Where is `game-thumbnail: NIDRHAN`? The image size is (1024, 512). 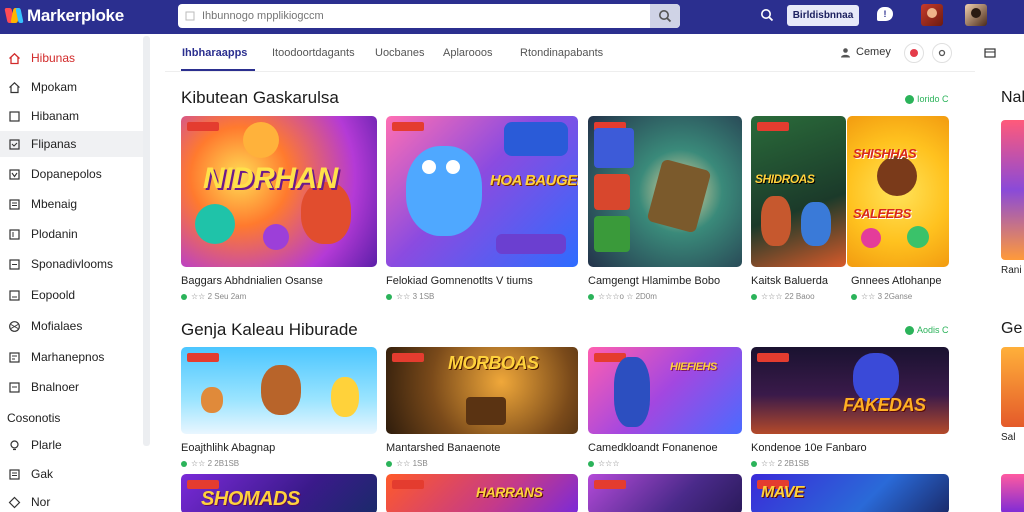 game-thumbnail: NIDRHAN is located at coordinates (279, 191).